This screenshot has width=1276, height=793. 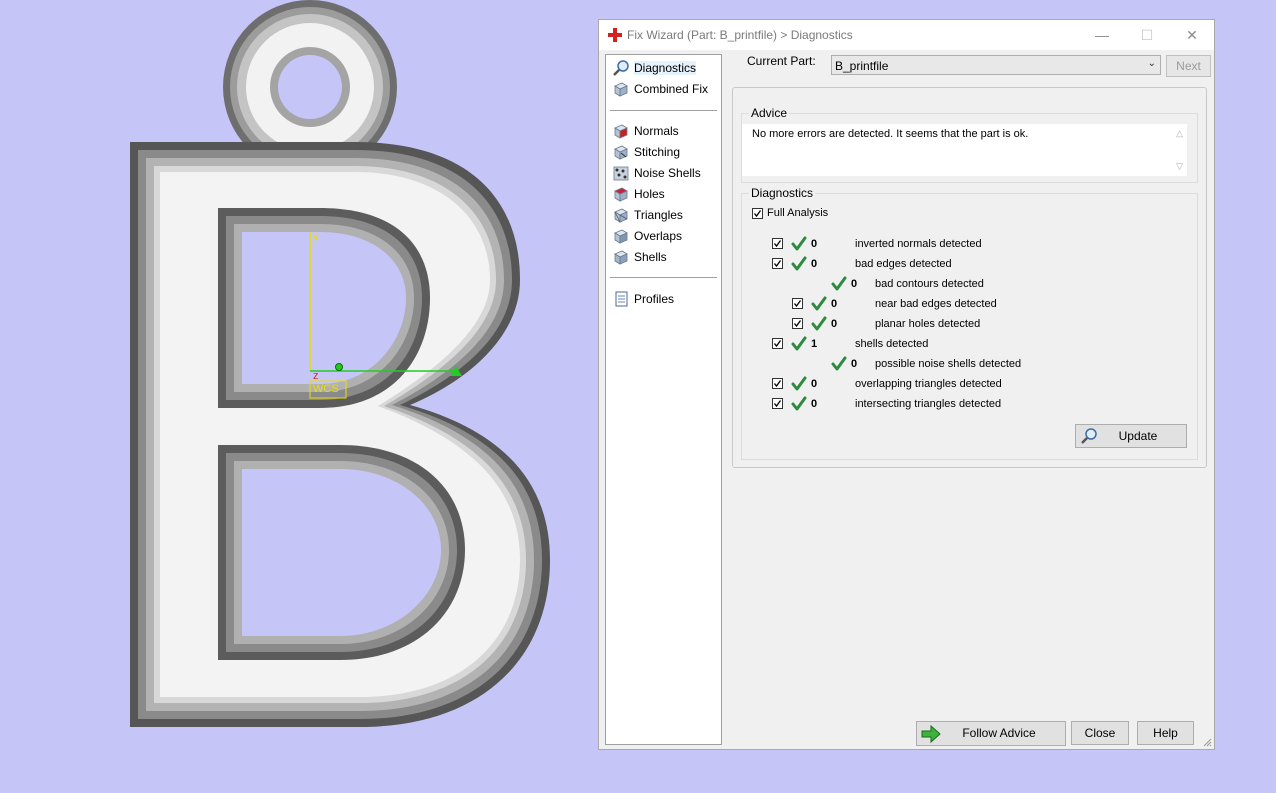 I want to click on resize-grip-icon, so click(x=1207, y=742).